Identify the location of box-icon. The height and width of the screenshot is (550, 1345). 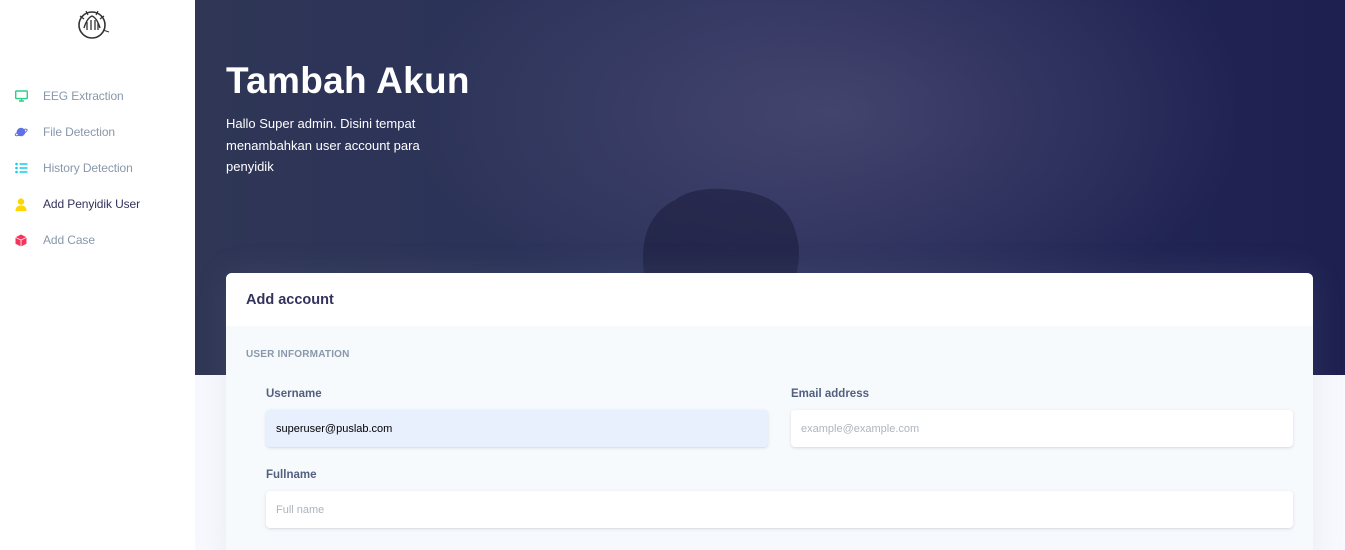
(21, 240).